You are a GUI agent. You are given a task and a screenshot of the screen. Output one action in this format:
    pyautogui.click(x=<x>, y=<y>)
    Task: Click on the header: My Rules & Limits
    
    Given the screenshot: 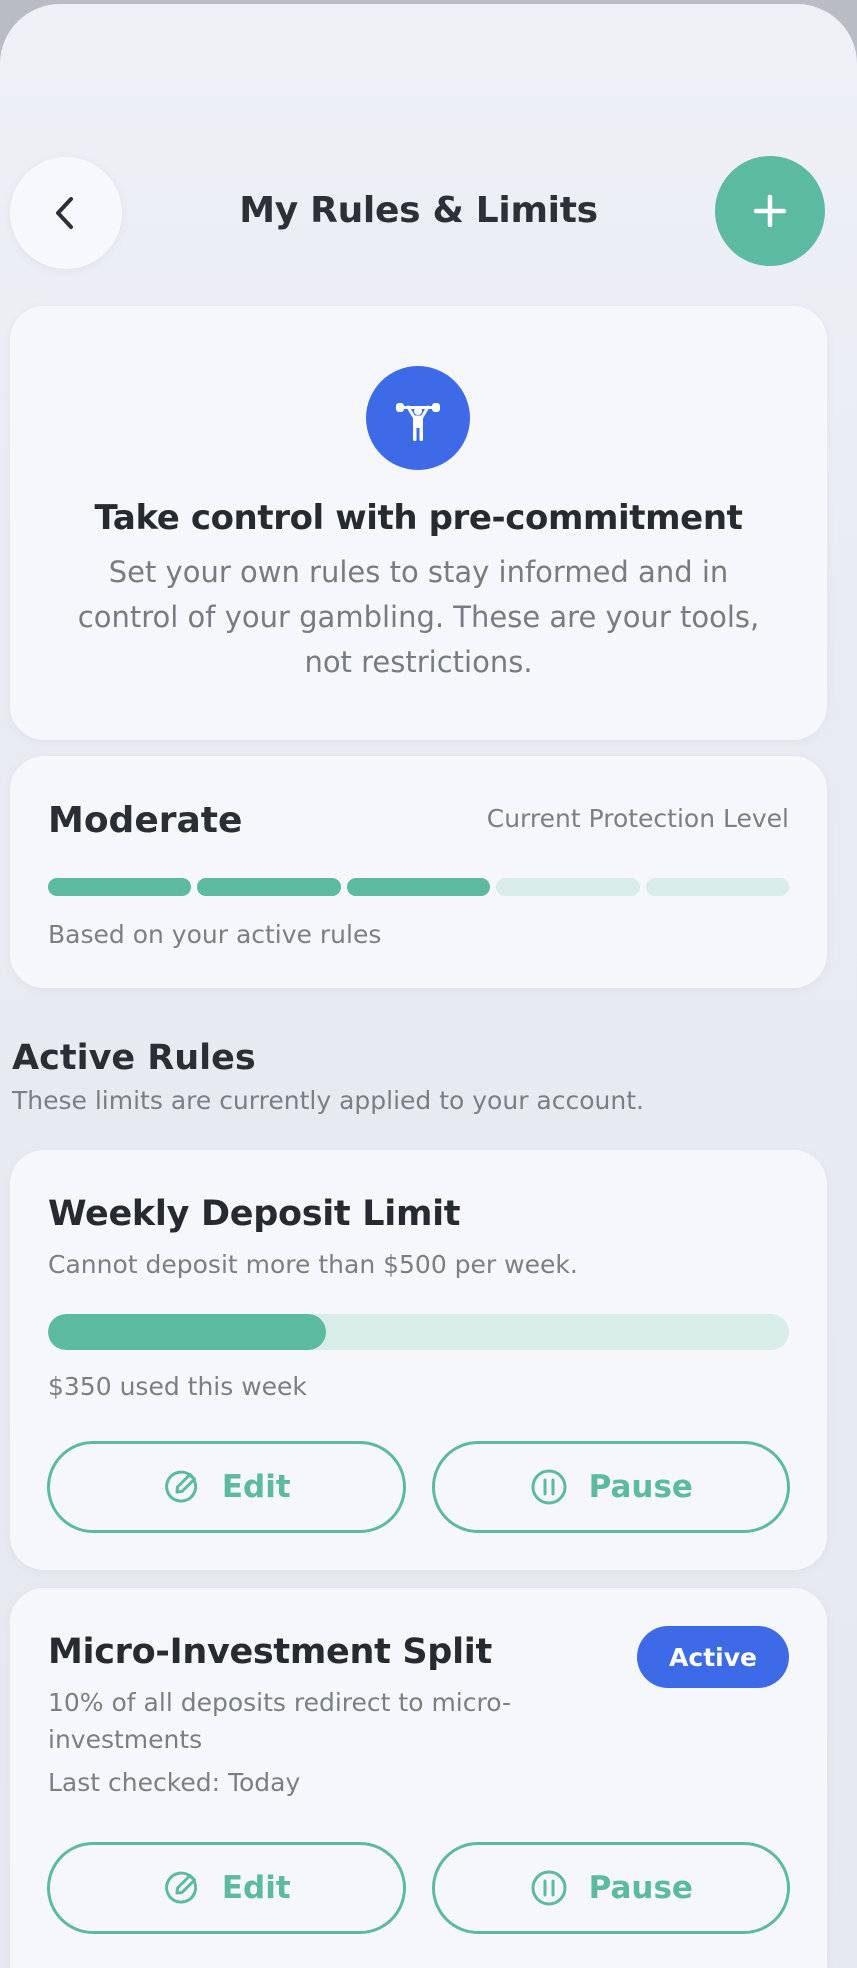 What is the action you would take?
    pyautogui.click(x=428, y=211)
    